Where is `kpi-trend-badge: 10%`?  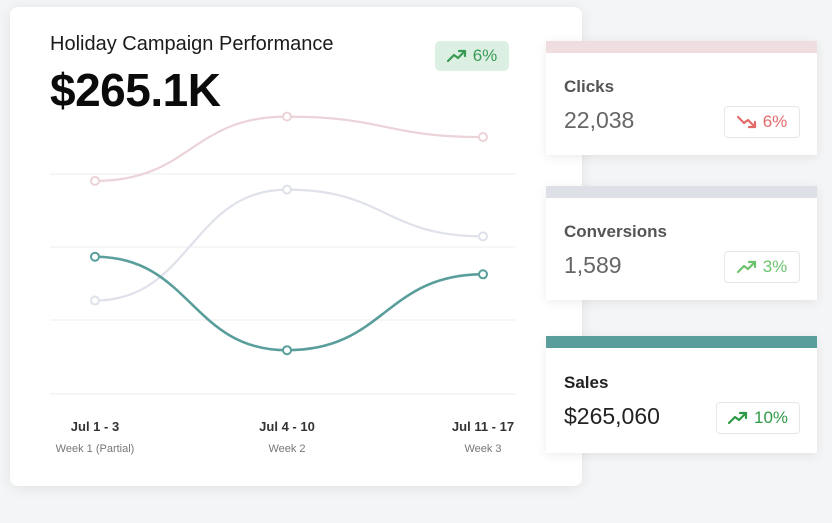
kpi-trend-badge: 10% is located at coordinates (758, 418).